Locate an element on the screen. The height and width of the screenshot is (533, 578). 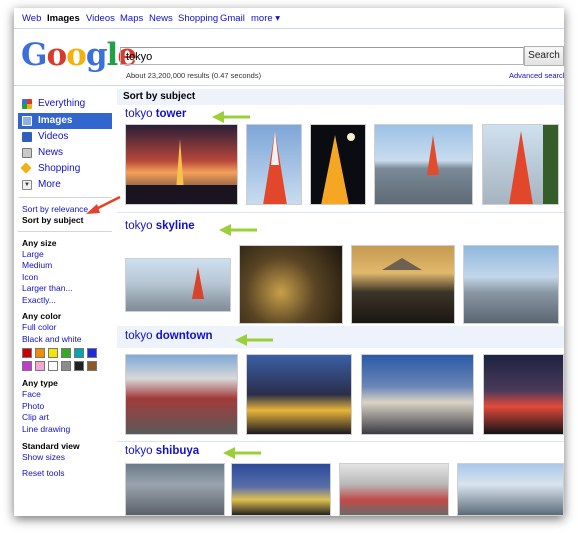
sidebar-item-news: News is located at coordinates (65, 153).